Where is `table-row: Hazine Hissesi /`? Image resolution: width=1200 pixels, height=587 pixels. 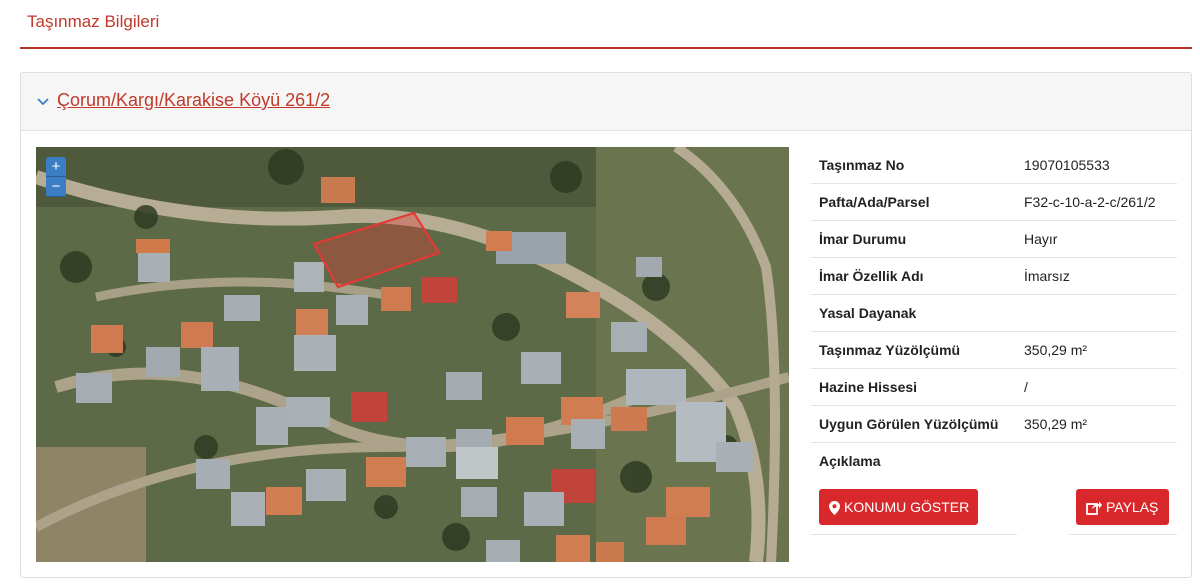 table-row: Hazine Hissesi / is located at coordinates (994, 387).